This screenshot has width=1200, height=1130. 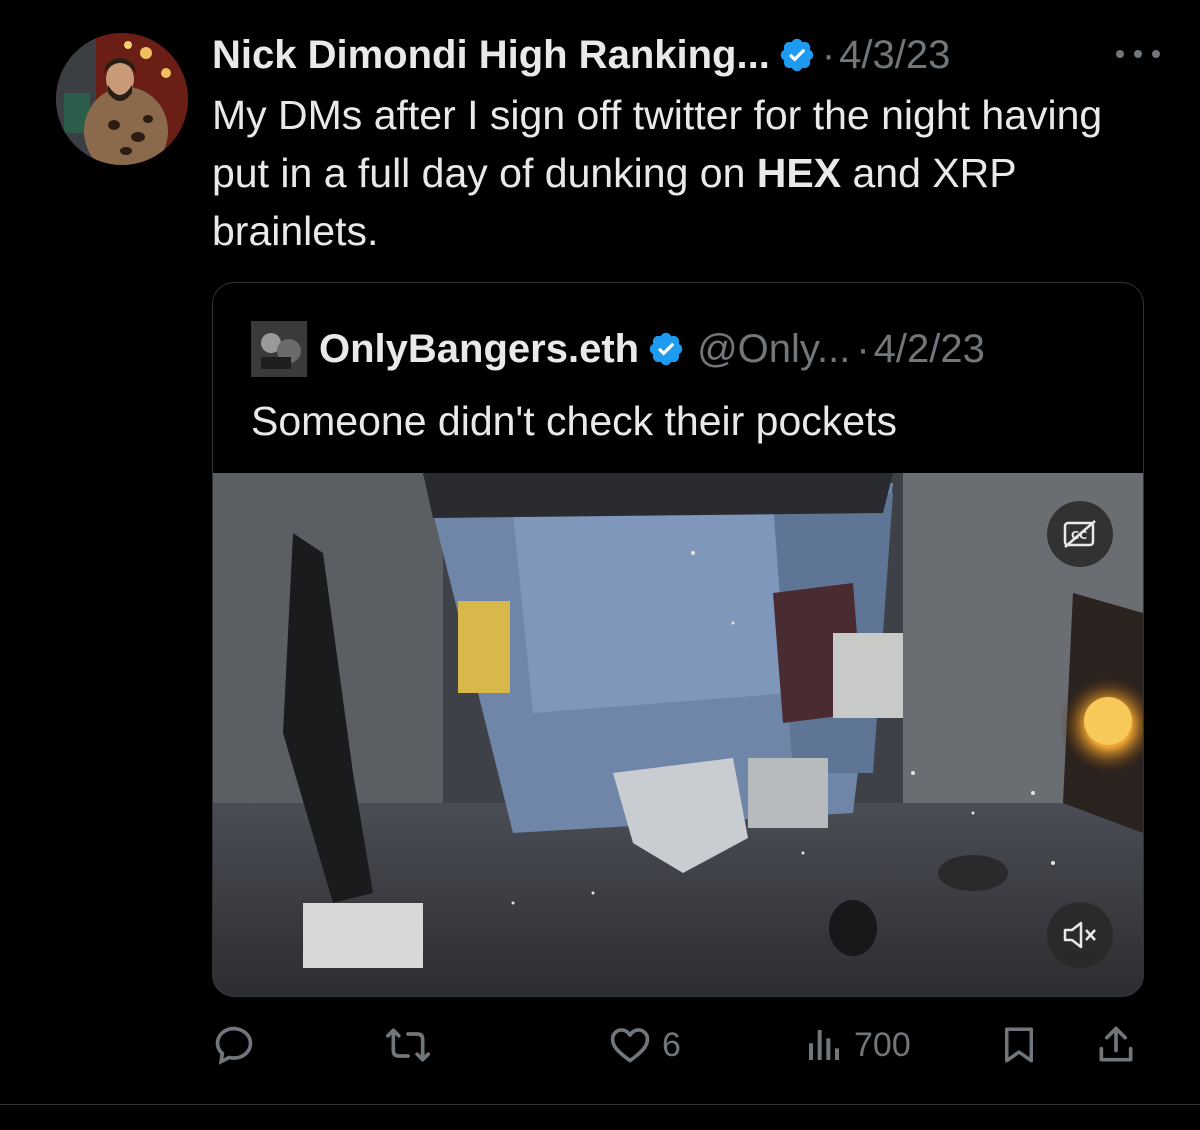 I want to click on retweet-icon, so click(x=408, y=1045).